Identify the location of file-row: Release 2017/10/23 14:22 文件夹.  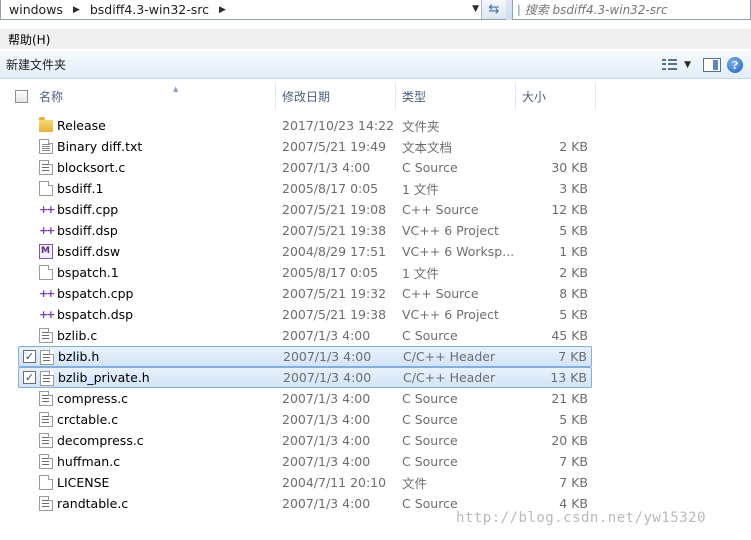
(305, 125).